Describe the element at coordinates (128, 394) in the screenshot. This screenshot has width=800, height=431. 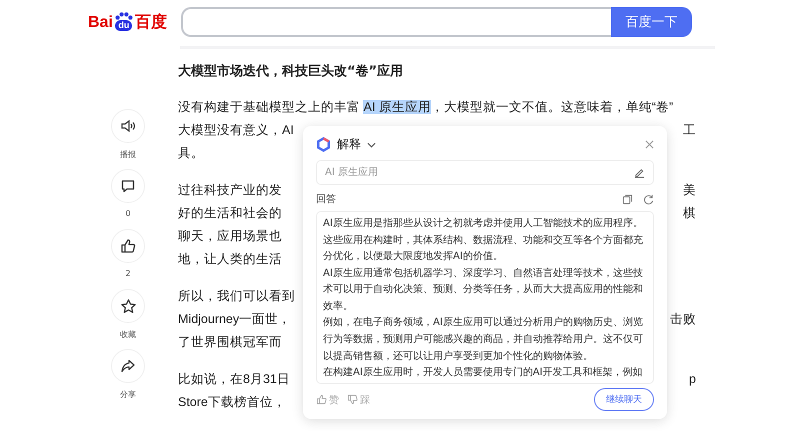
I see `action-label: 分享` at that location.